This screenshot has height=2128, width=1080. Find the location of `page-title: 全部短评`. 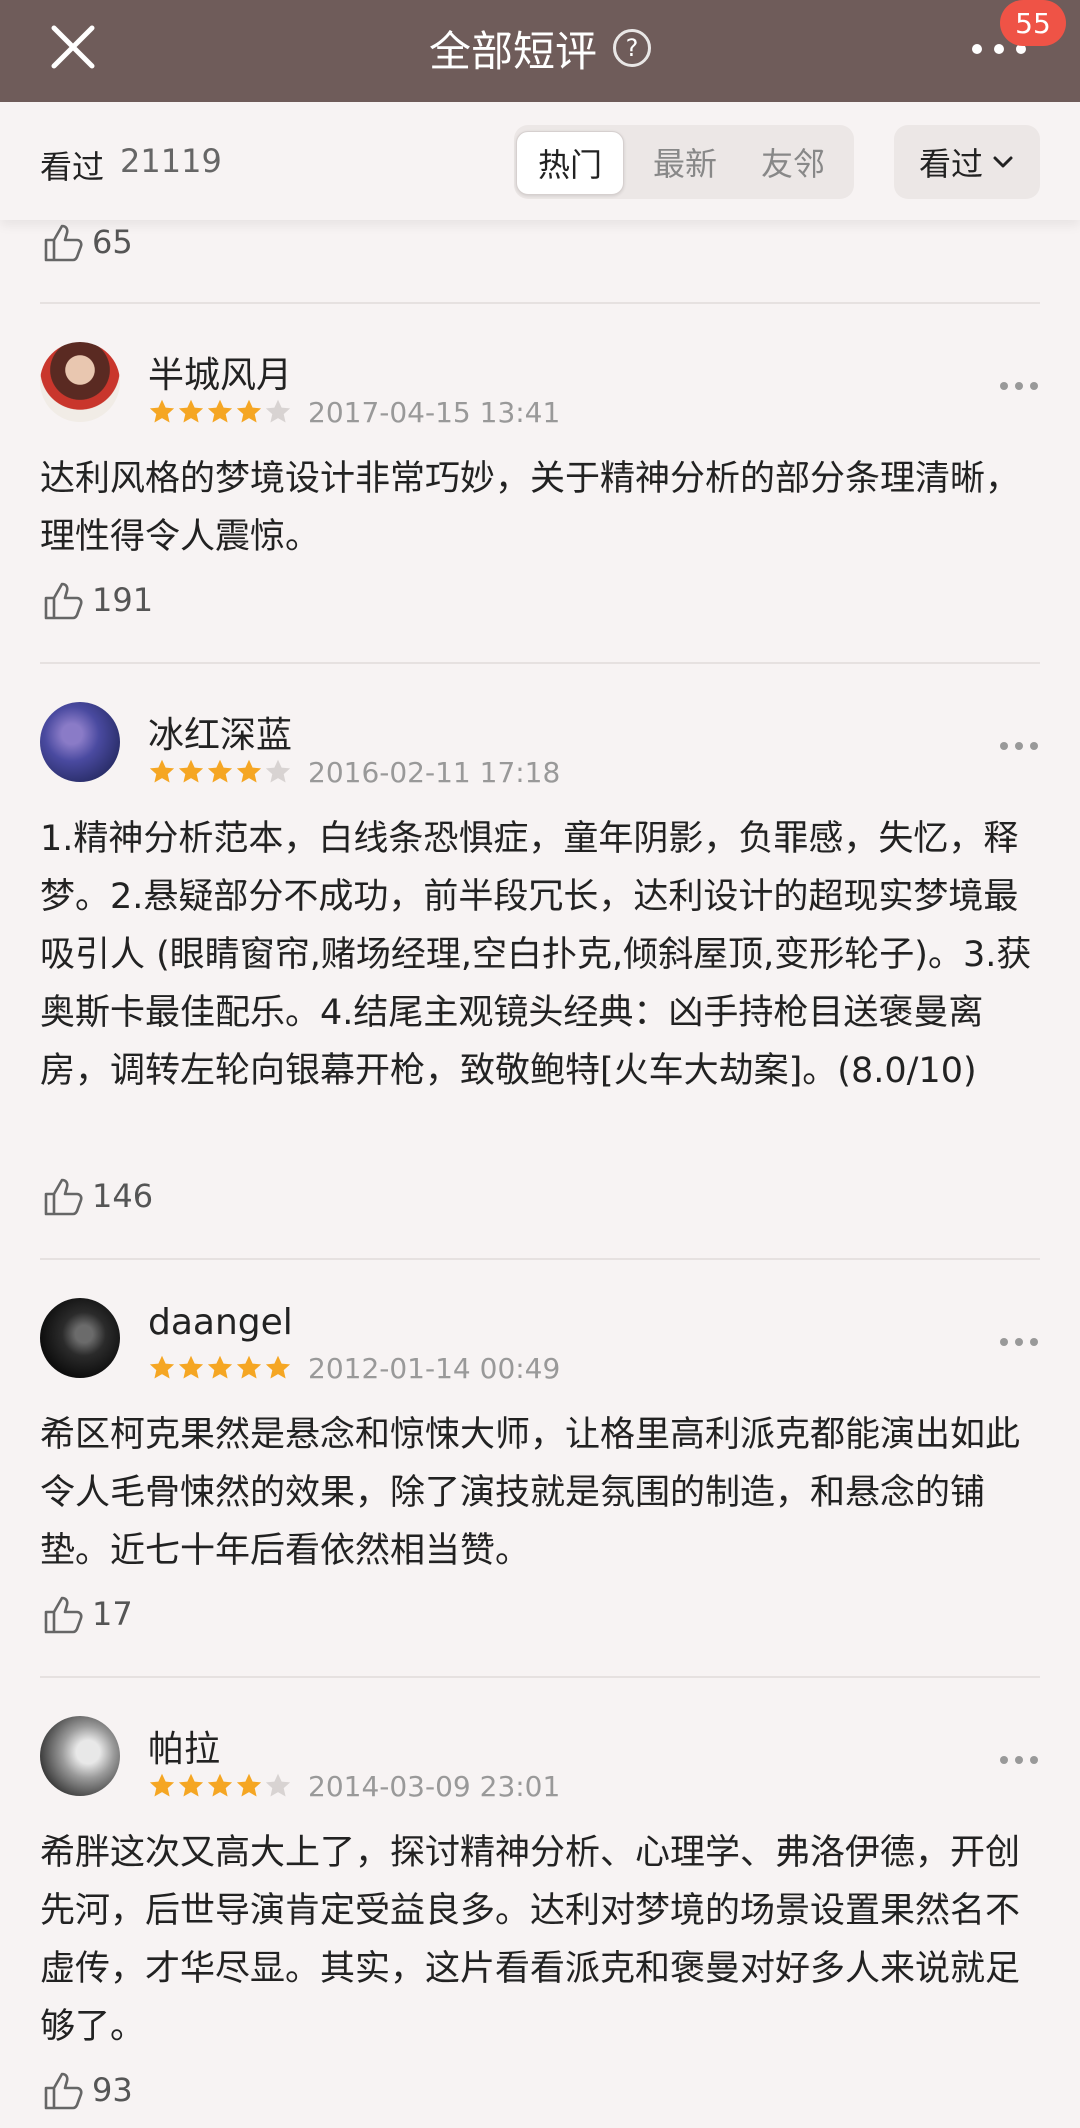

page-title: 全部短评 is located at coordinates (512, 51).